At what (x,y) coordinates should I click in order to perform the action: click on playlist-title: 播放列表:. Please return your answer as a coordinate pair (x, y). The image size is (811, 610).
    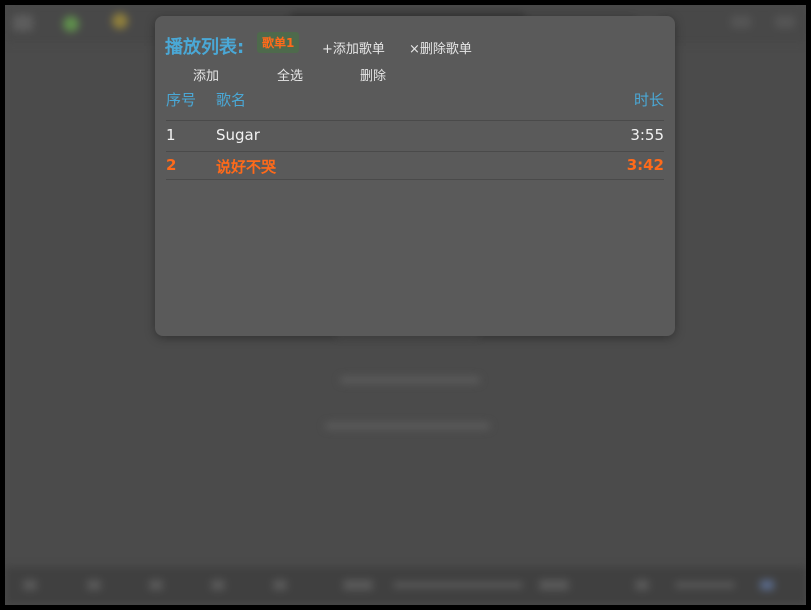
    Looking at the image, I should click on (205, 47).